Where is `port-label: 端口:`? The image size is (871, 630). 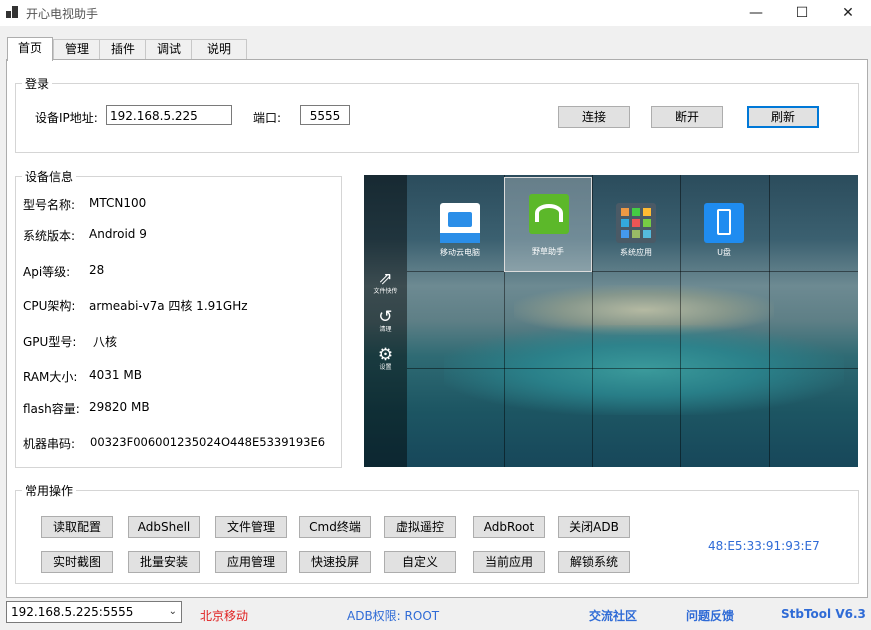
port-label: 端口: is located at coordinates (267, 118).